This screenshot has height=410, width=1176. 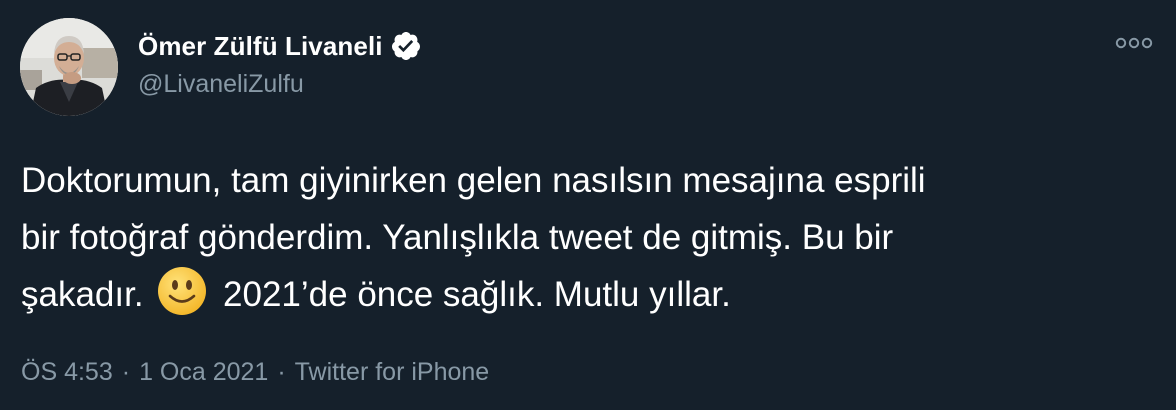 I want to click on profile-photo, so click(x=69, y=67).